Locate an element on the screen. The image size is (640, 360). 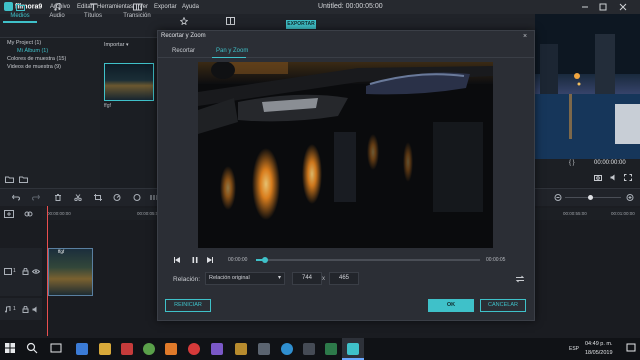
snapshot-icon is located at coordinates (598, 177).